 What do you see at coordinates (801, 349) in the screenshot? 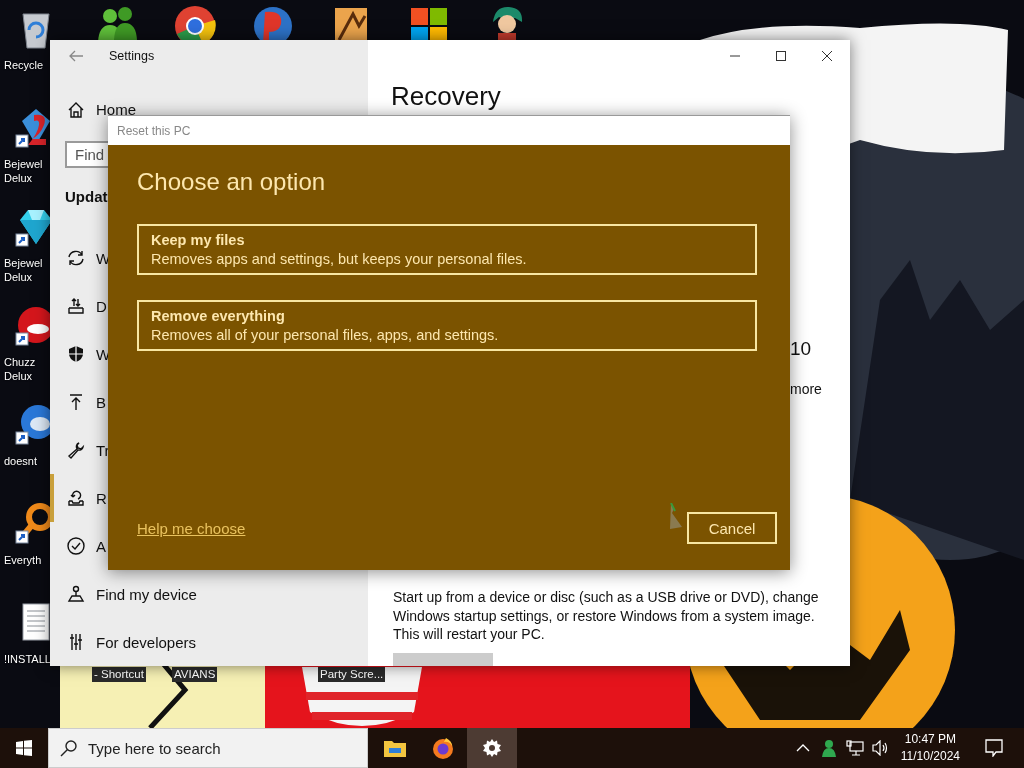
I see `heading-fragment: 10` at bounding box center [801, 349].